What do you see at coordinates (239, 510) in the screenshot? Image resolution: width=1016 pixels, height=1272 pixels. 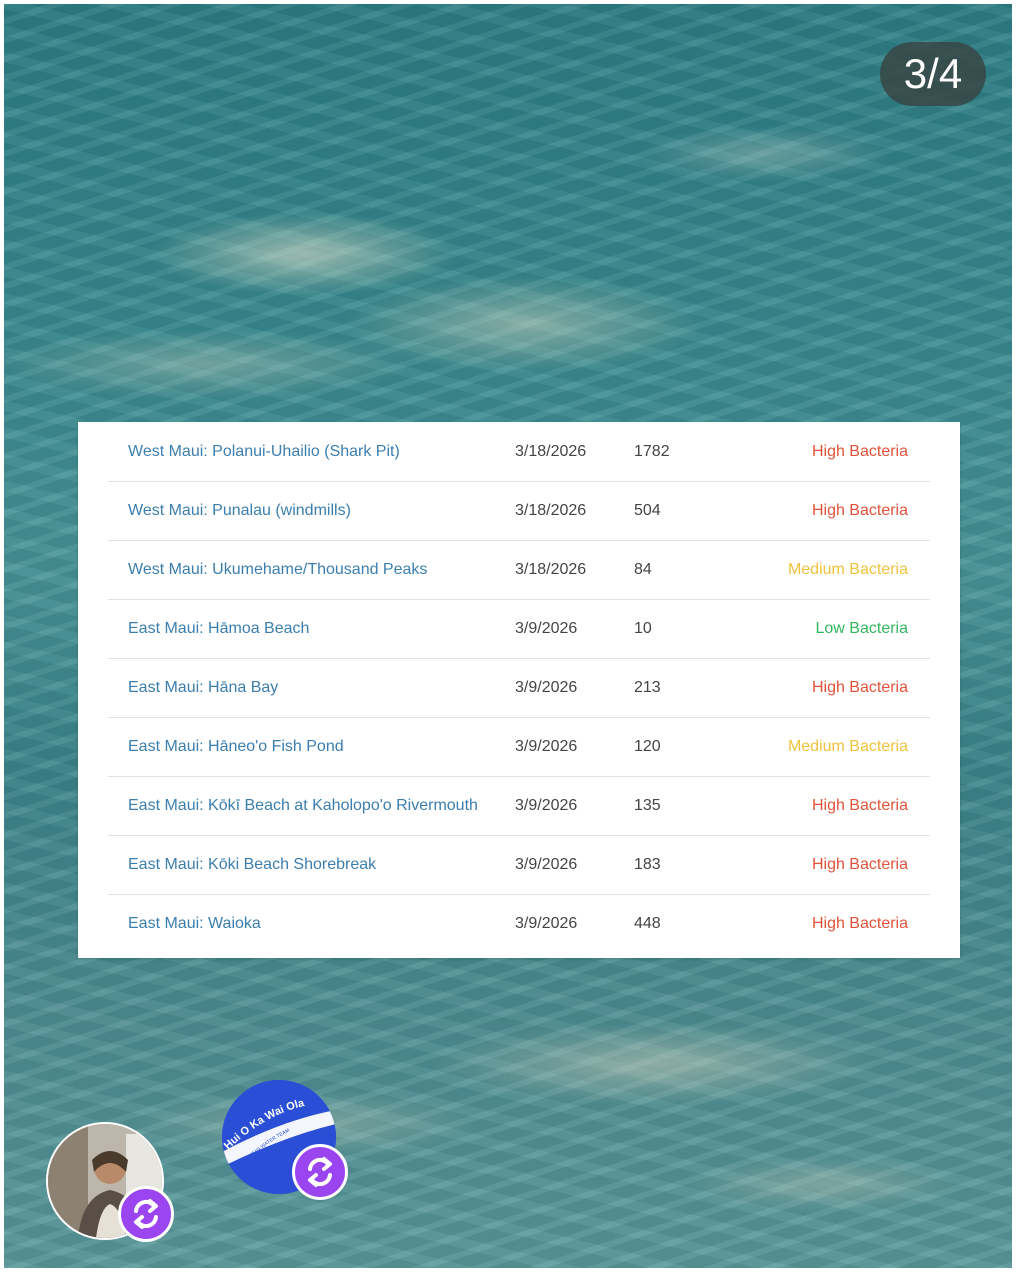 I see `location-link: West Maui: Punalau (windmills)` at bounding box center [239, 510].